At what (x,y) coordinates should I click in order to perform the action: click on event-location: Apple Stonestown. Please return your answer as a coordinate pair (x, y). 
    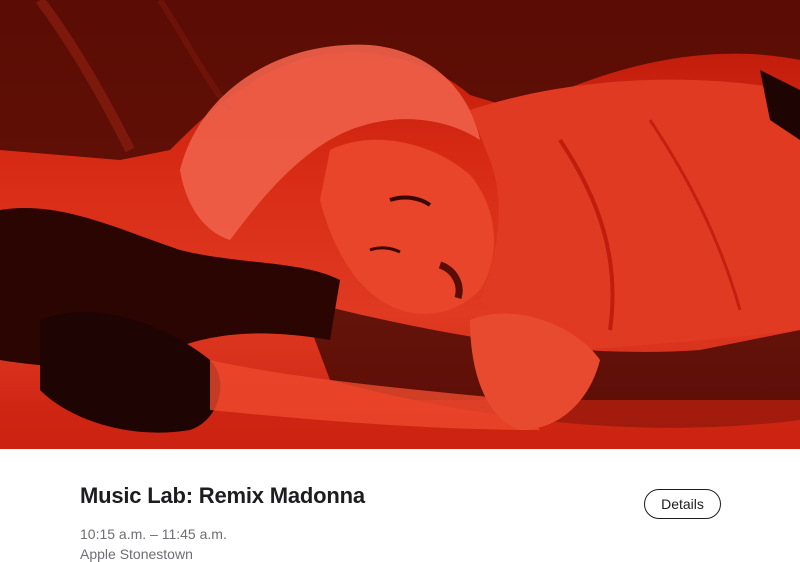
    Looking at the image, I should click on (136, 554).